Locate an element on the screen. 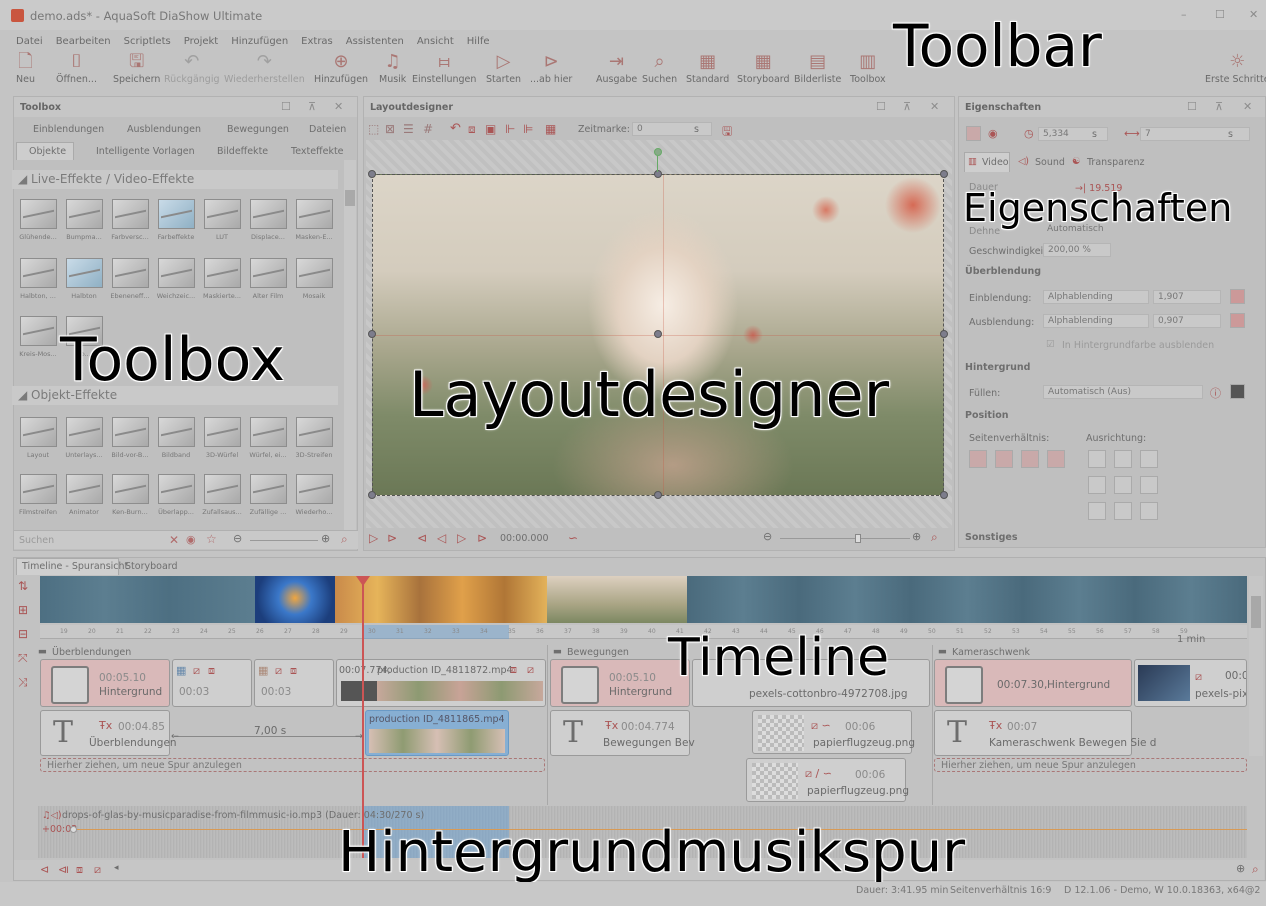 The image size is (1266, 906). ausblendung-preview-icon is located at coordinates (1237, 320).